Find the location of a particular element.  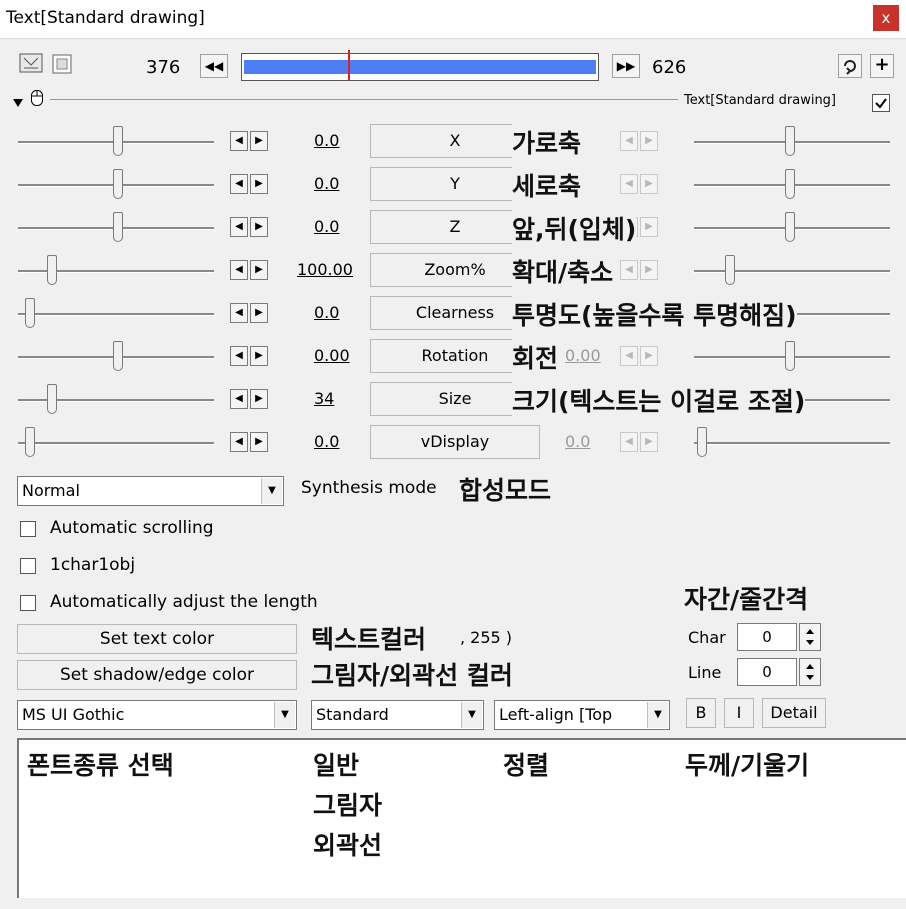

synthesis-annotation: 합성모드 is located at coordinates (505, 489).